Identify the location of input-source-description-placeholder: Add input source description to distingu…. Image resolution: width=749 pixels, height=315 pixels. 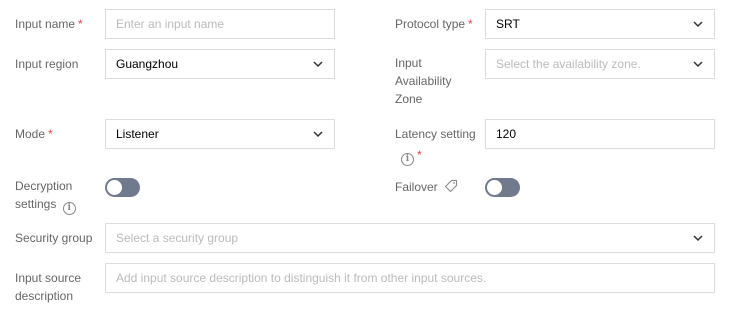
(301, 278).